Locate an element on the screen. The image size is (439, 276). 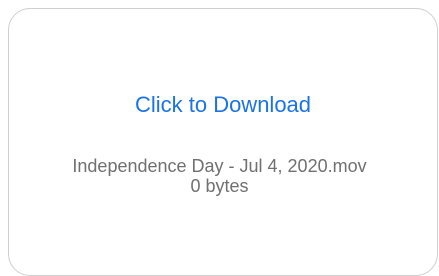
file-size: 0 bytes is located at coordinates (219, 186).